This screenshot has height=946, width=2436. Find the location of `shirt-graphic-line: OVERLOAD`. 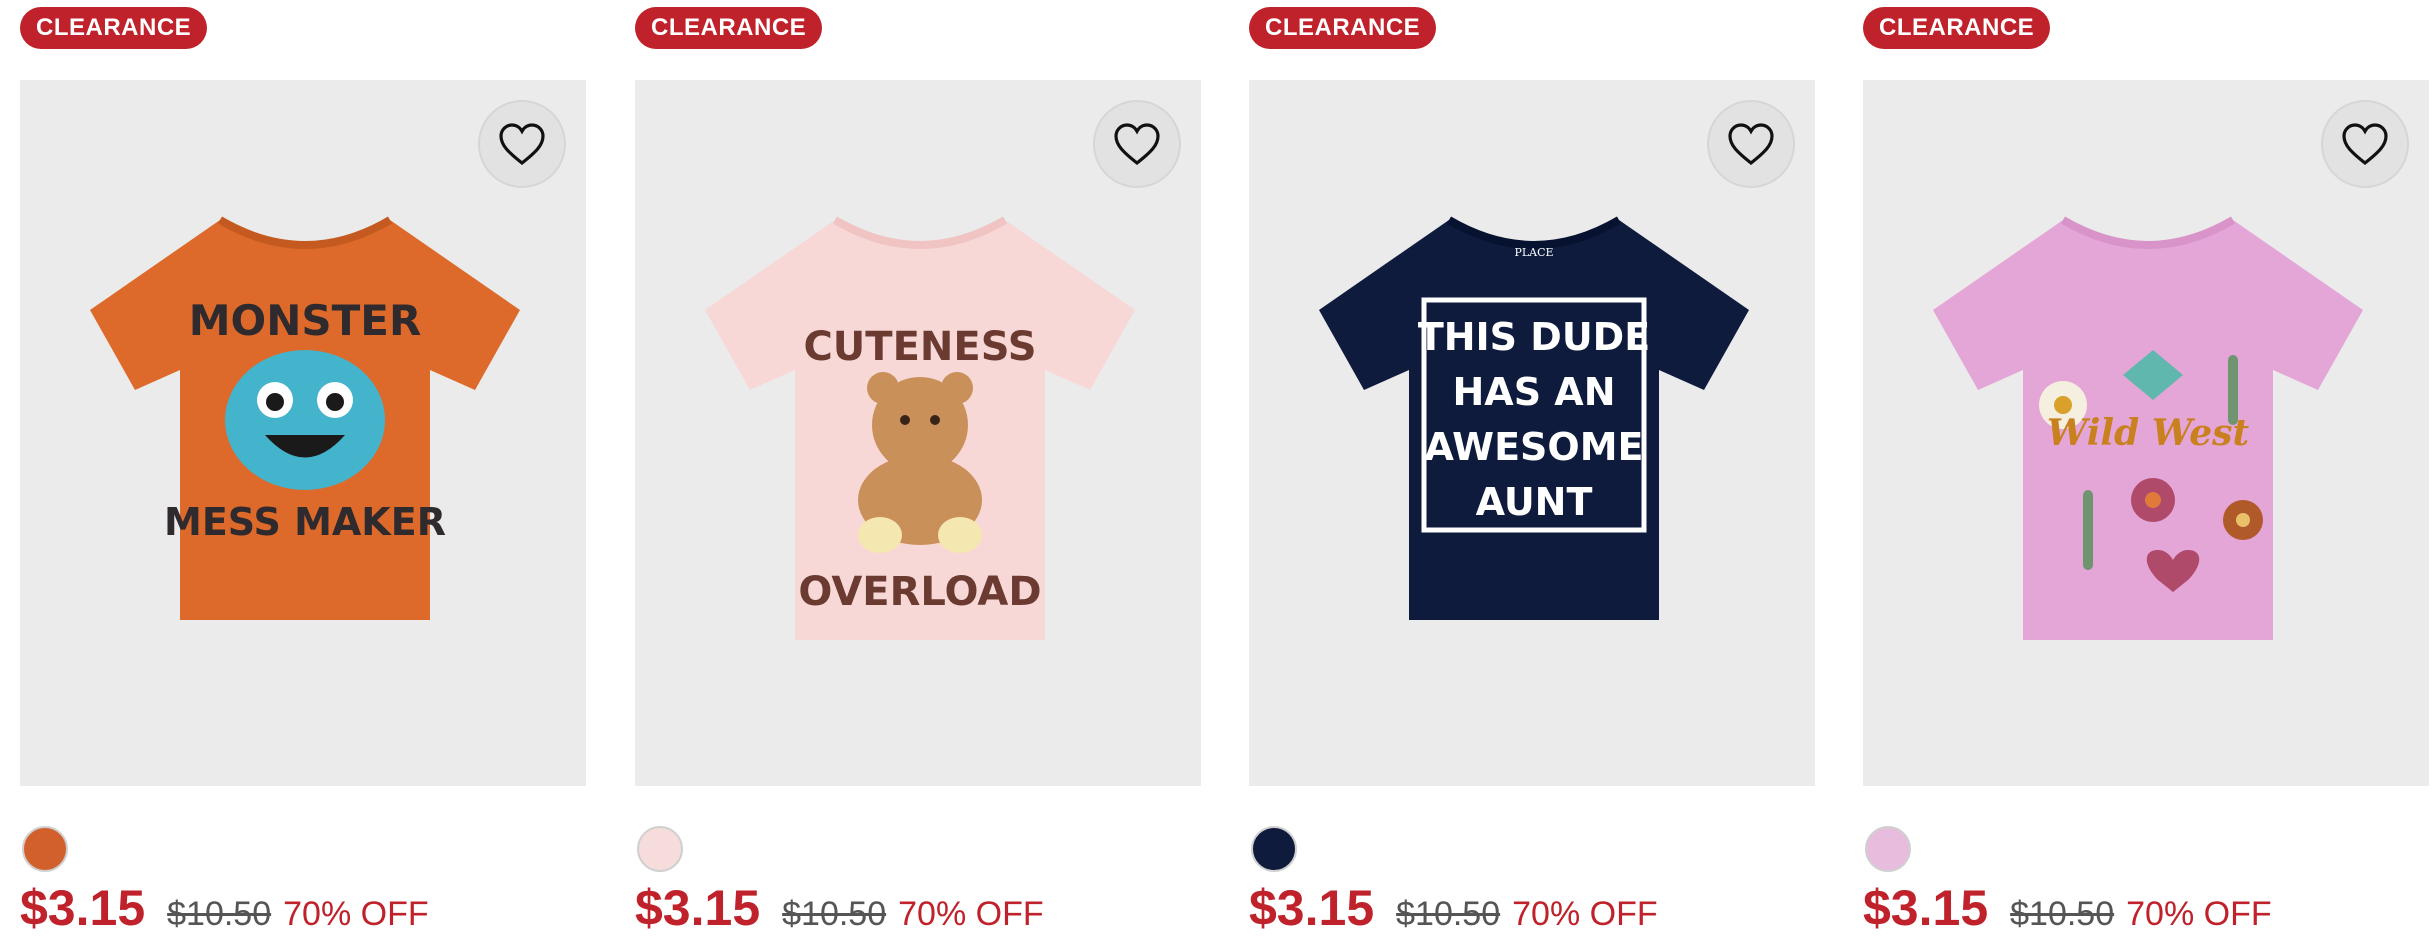

shirt-graphic-line: OVERLOAD is located at coordinates (919, 592).